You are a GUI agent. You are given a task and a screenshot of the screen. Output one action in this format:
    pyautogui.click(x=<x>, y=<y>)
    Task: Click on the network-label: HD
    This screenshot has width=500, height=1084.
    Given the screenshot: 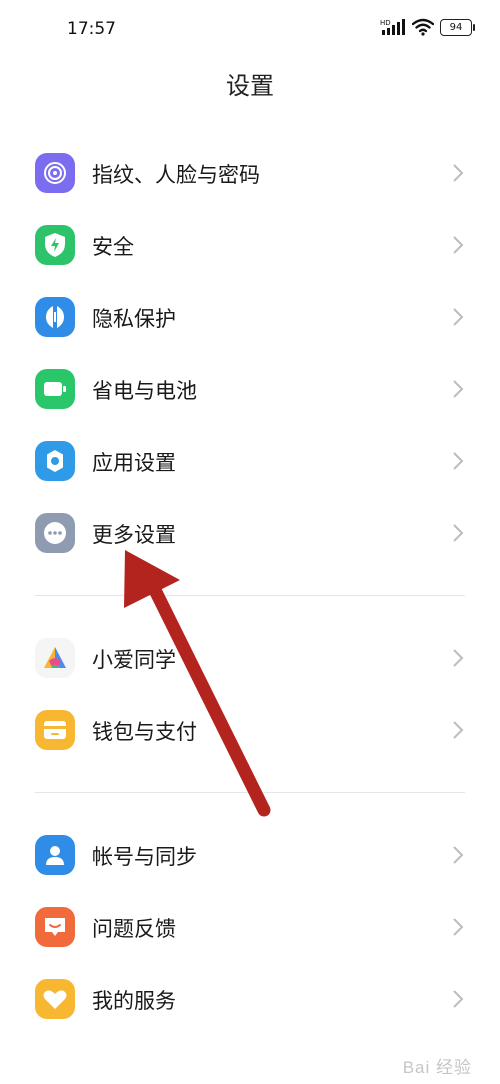 What is the action you would take?
    pyautogui.click(x=385, y=23)
    